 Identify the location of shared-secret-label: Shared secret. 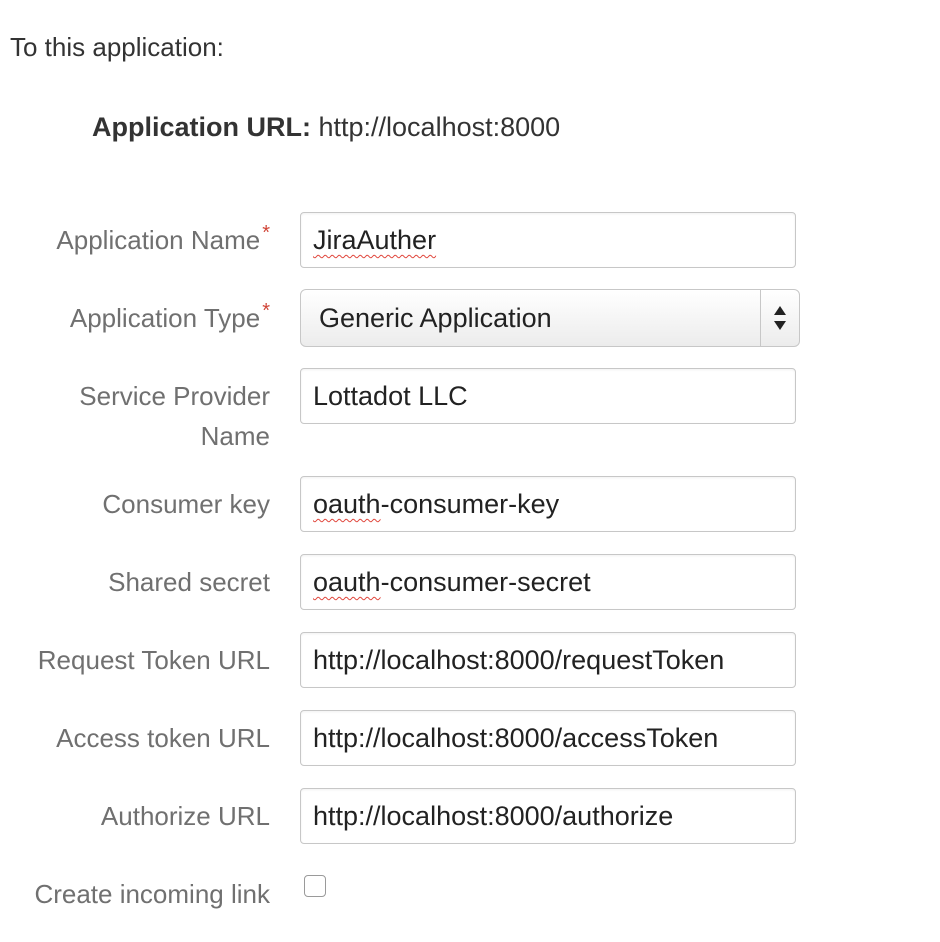
(189, 582).